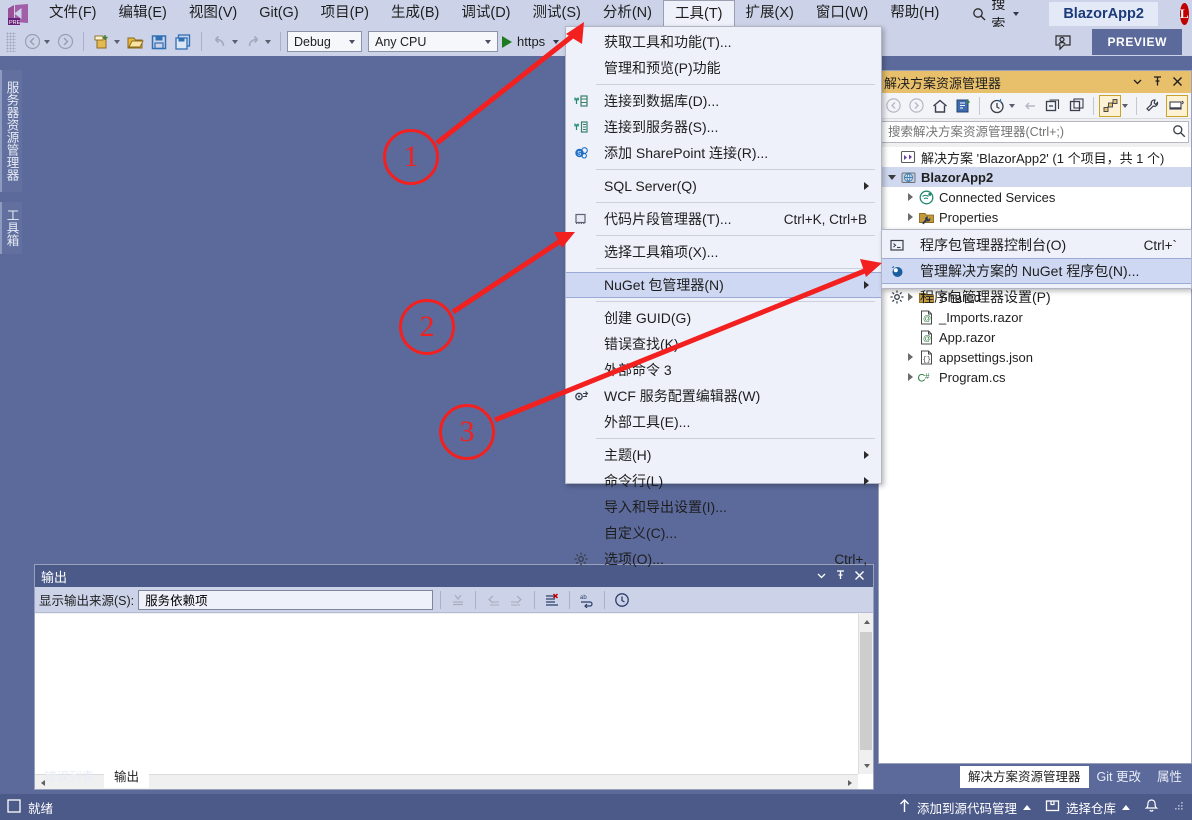  I want to click on minimize-button: —, so click(1190, 13).